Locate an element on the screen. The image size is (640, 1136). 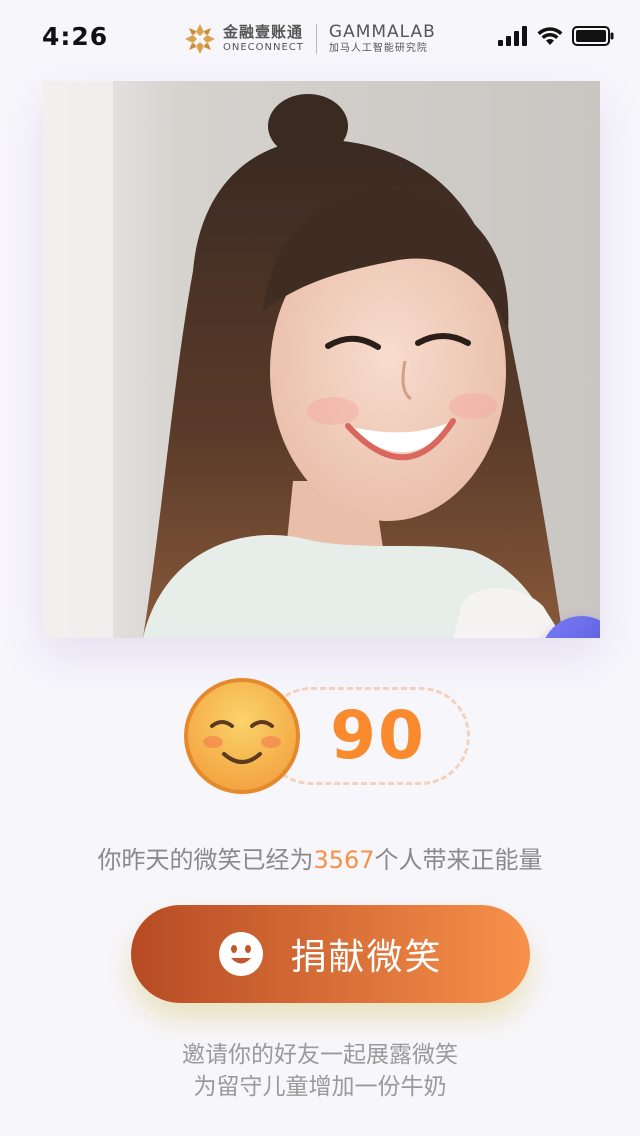
invite-line-1: 邀请你的好友一起展露微笑 is located at coordinates (320, 1055).